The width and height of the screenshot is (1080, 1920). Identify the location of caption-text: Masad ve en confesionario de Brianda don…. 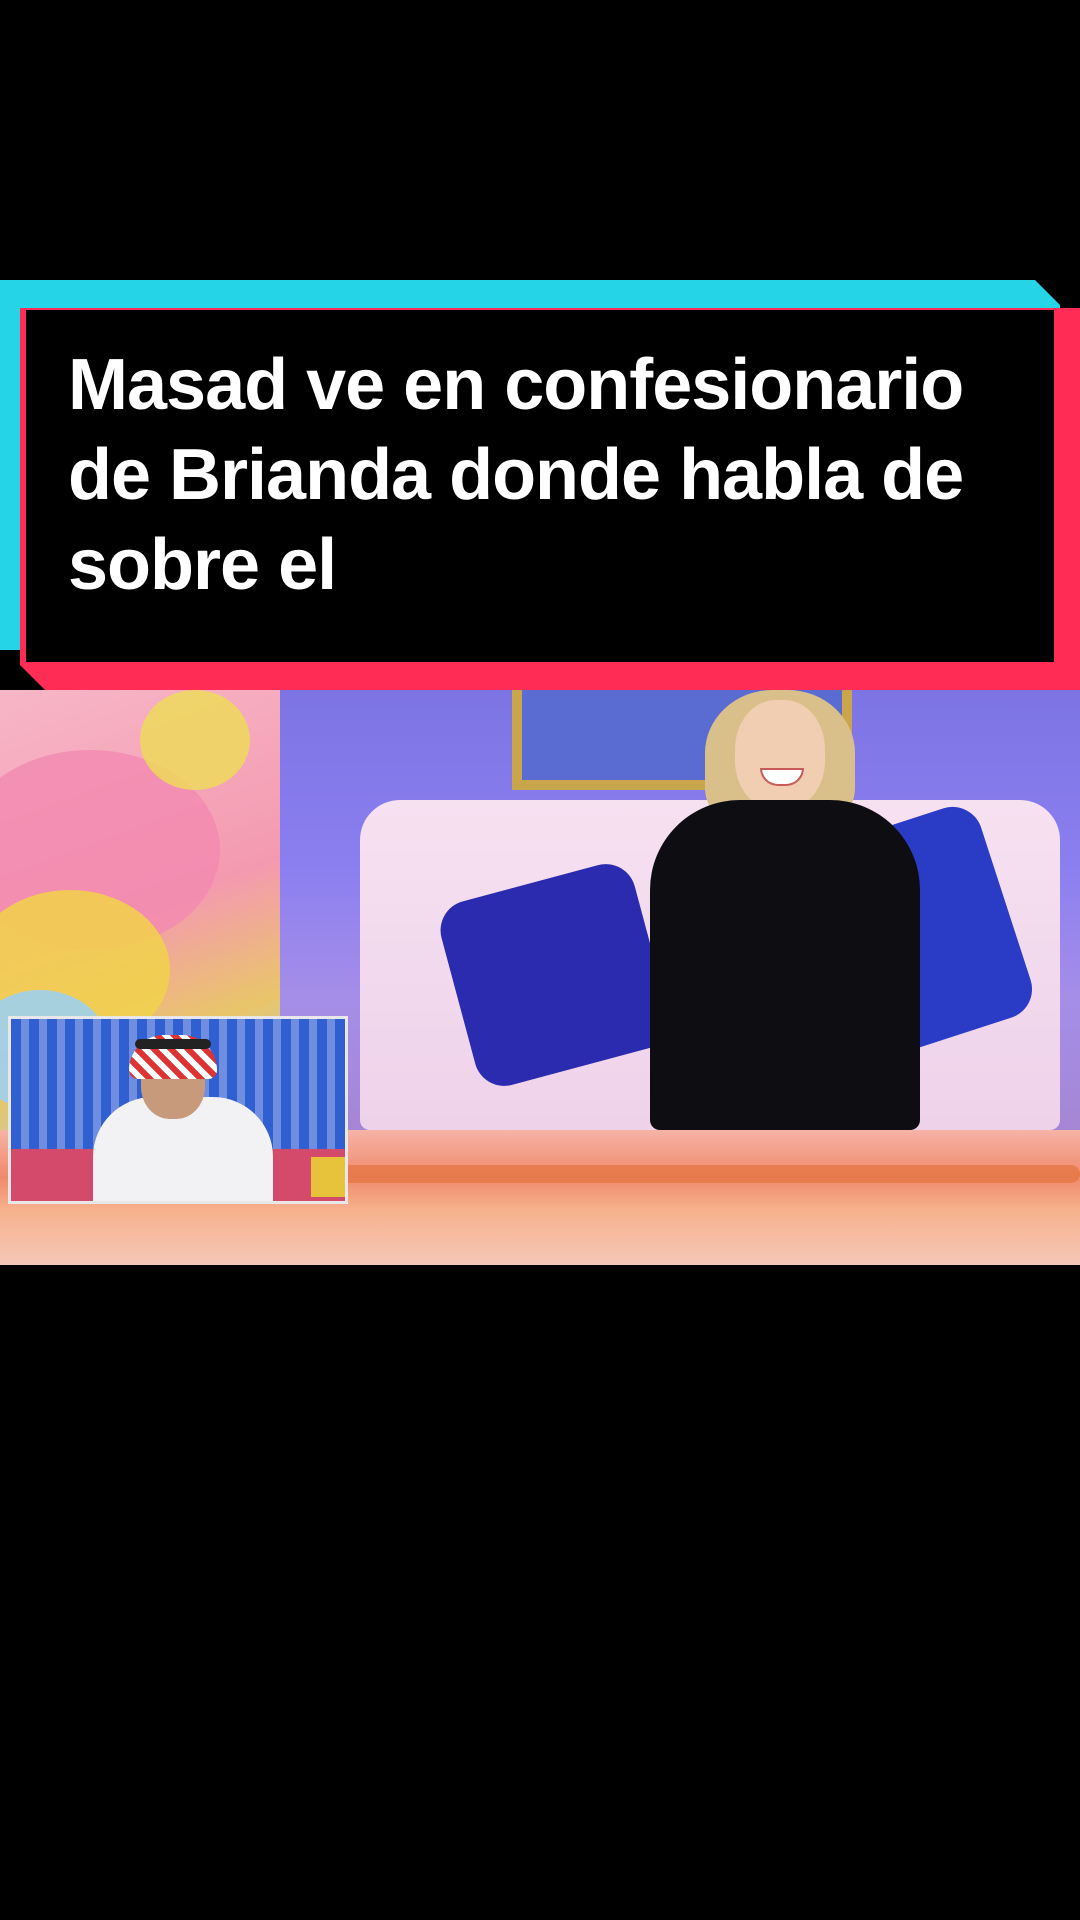
(516, 475).